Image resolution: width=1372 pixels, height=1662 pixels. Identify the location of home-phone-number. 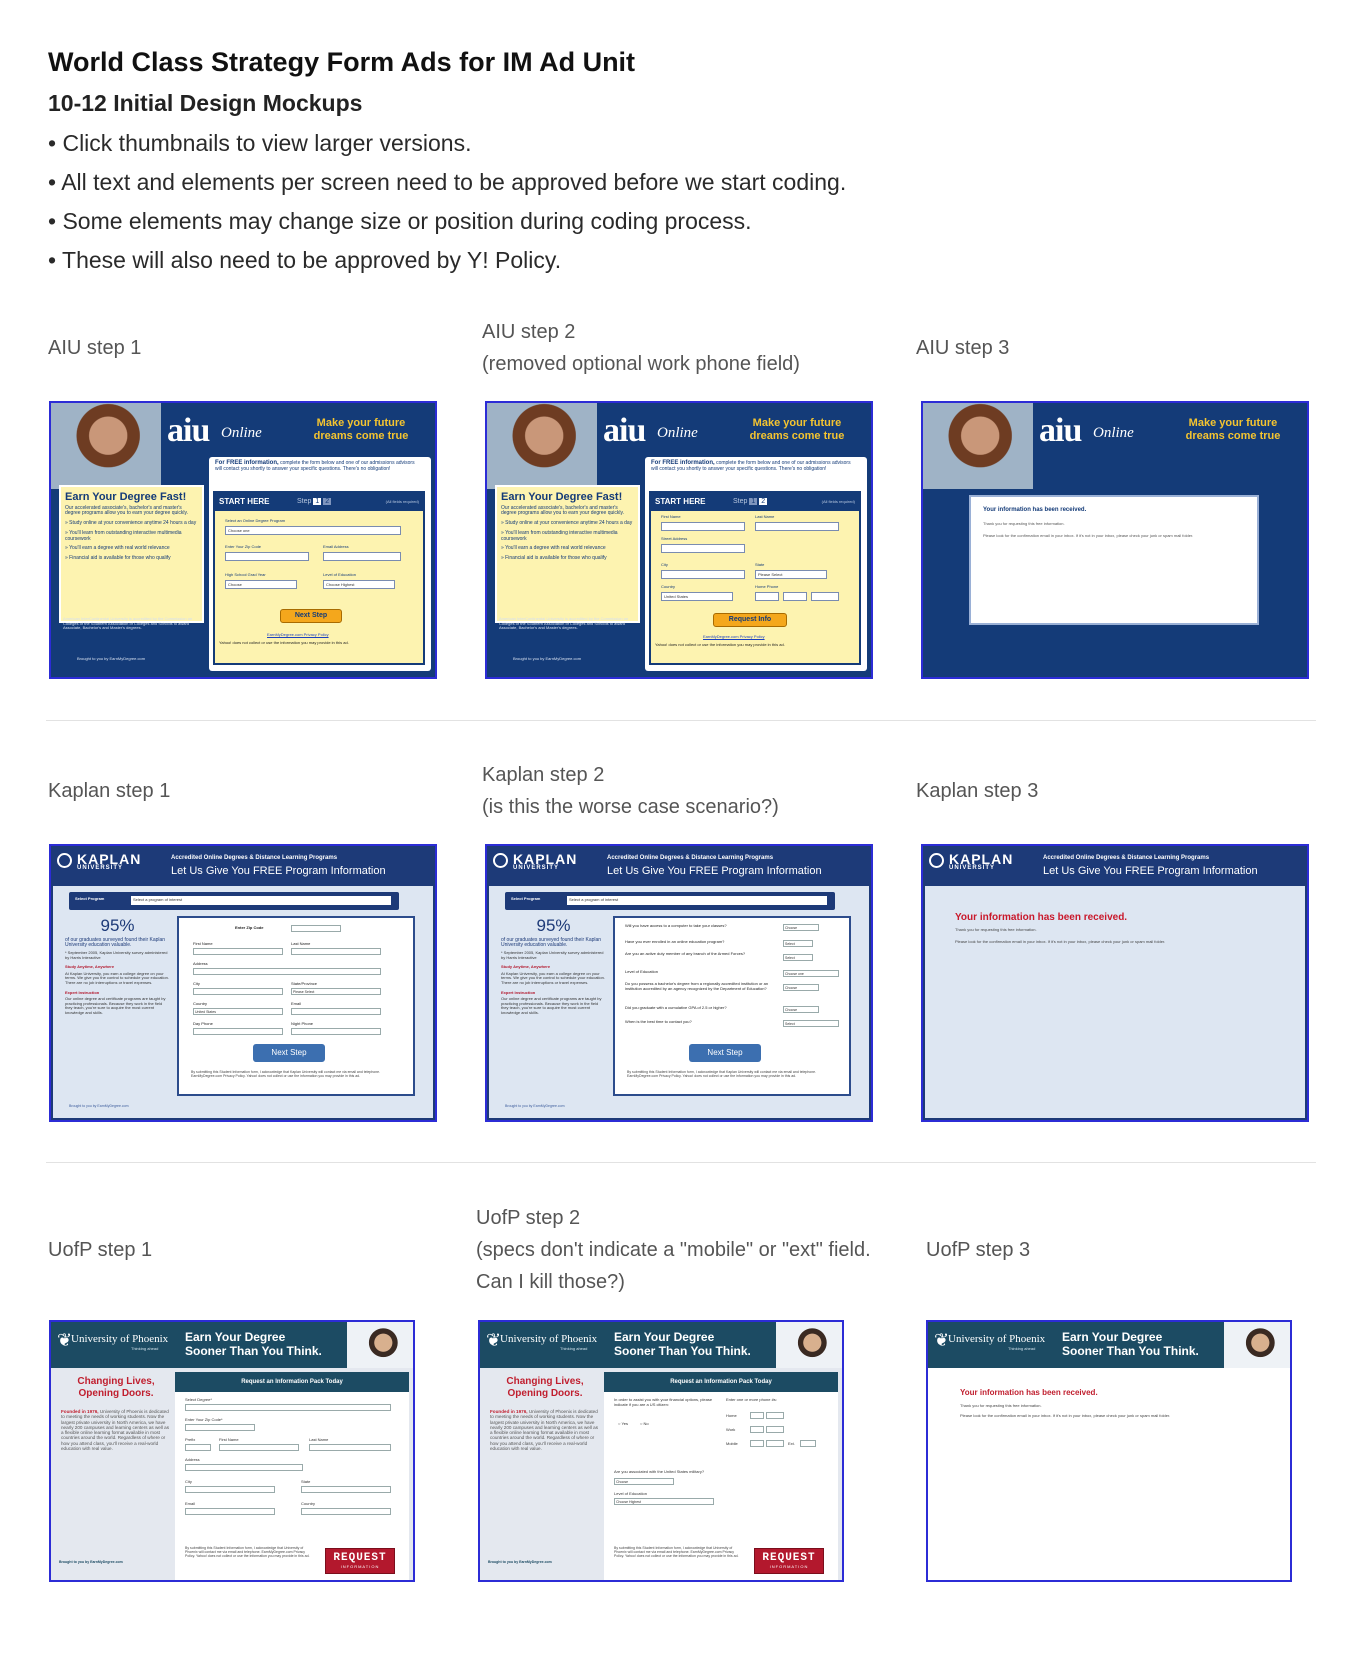
(775, 1415).